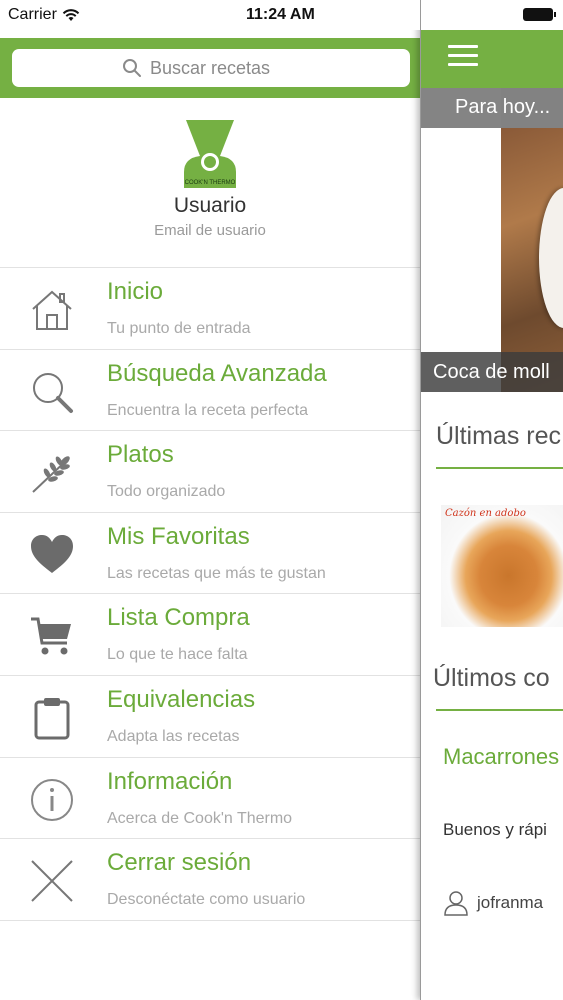 Image resolution: width=563 pixels, height=1000 pixels. Describe the element at coordinates (173, 736) in the screenshot. I see `menu-item-subtitle: Adapta las recetas` at that location.